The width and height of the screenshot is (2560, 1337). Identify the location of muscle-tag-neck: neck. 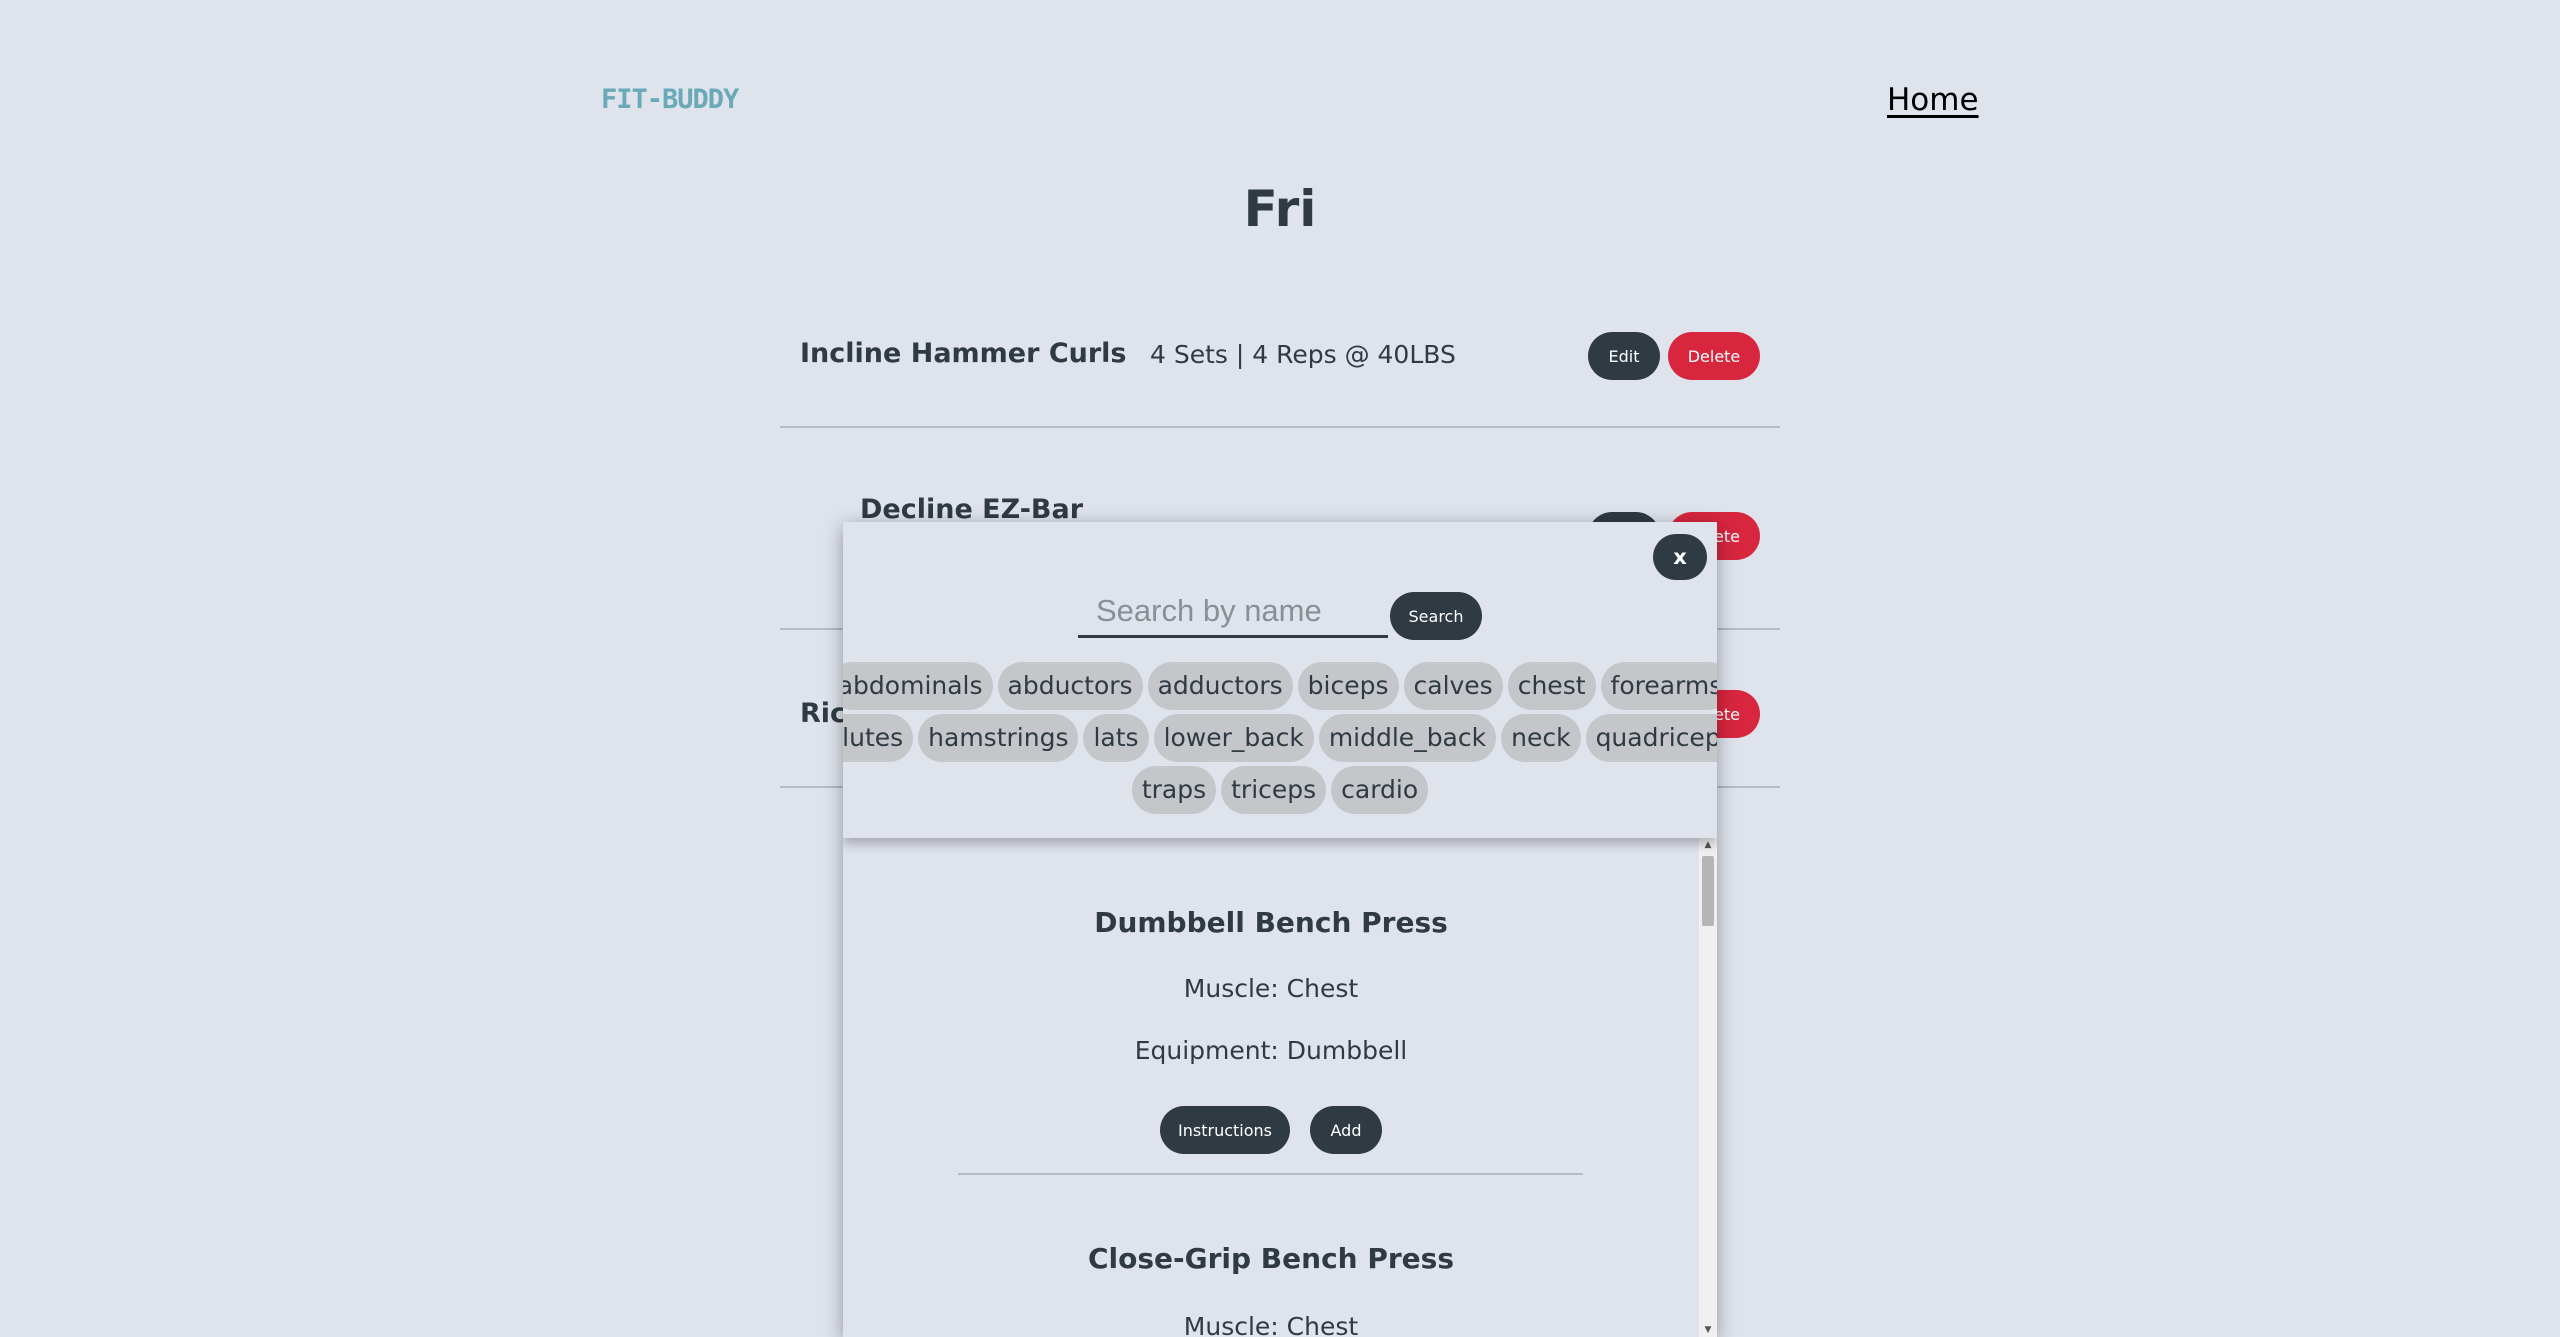
(1541, 738).